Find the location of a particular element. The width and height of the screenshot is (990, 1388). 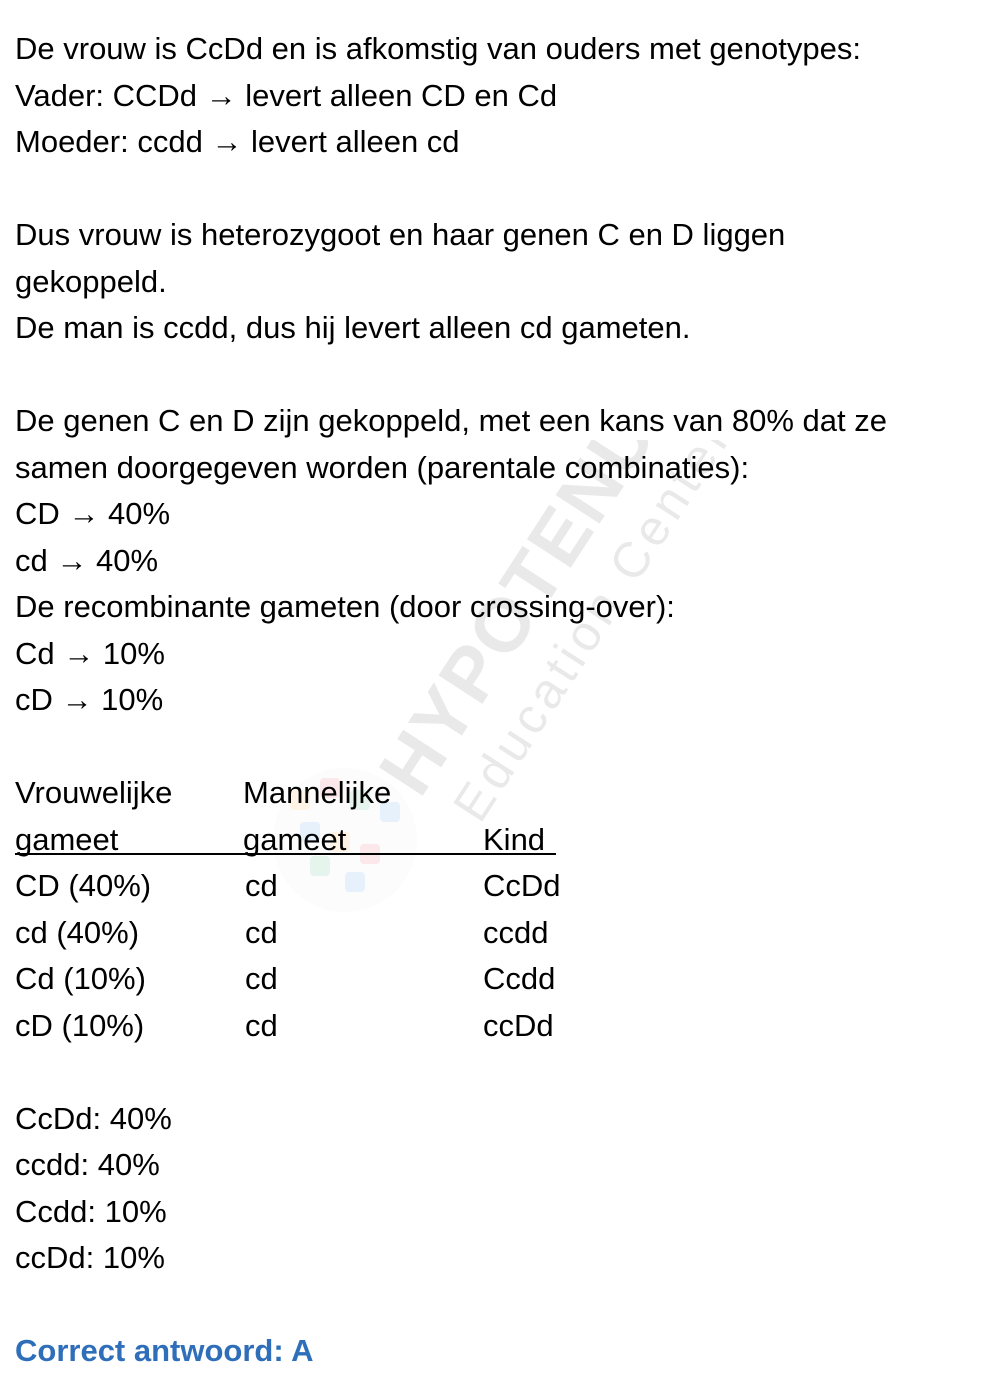

parental-gamete-cd-upper: CD → 40% is located at coordinates (93, 513).